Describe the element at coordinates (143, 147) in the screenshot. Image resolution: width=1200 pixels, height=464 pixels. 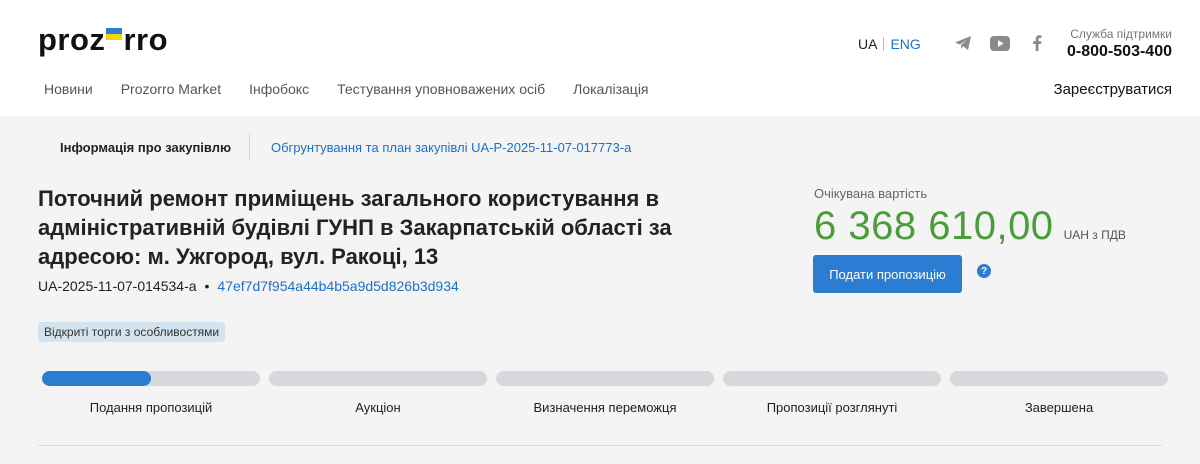
I see `tab-procurement-info: Інформація про закупівлю` at that location.